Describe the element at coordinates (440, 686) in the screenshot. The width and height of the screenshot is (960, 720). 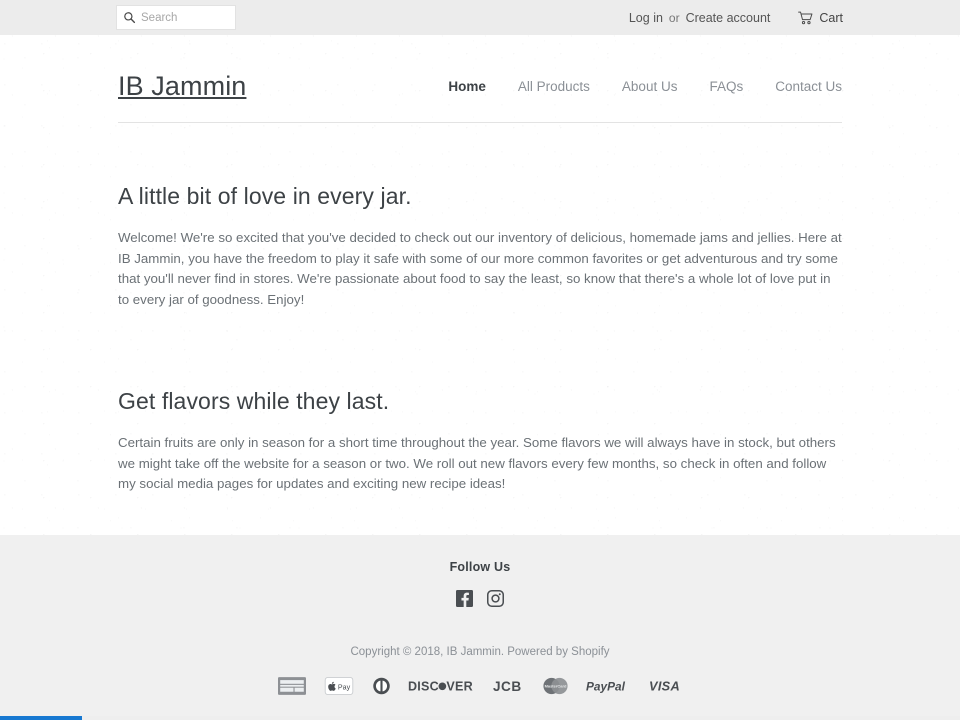
I see `discover-icon: DISC VER` at that location.